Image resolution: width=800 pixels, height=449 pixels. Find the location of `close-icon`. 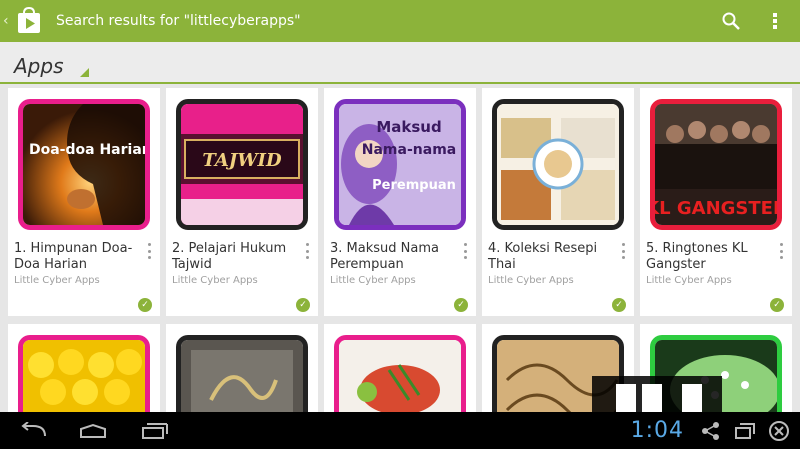

close-icon is located at coordinates (779, 430).